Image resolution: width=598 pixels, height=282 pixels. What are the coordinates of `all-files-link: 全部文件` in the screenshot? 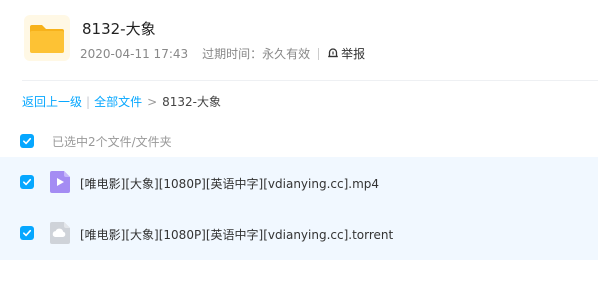 It's located at (118, 101).